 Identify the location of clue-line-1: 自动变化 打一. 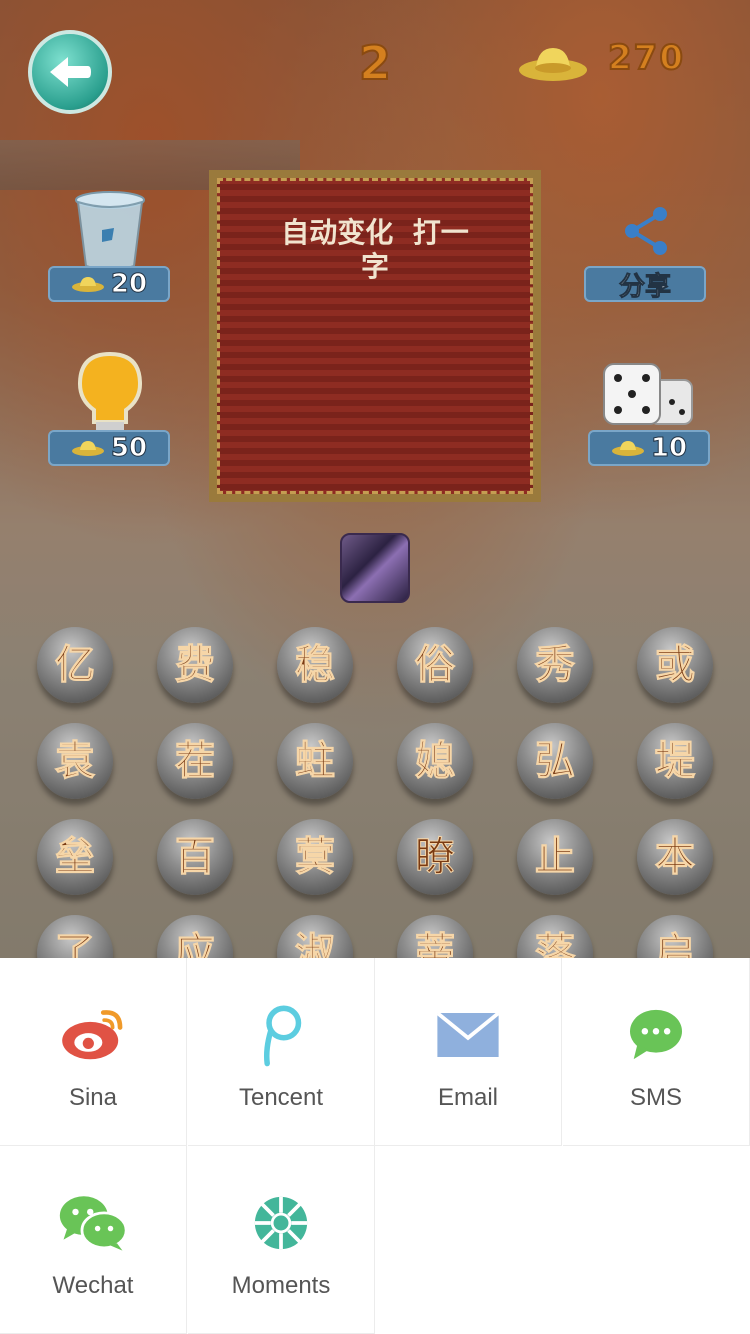
(375, 232).